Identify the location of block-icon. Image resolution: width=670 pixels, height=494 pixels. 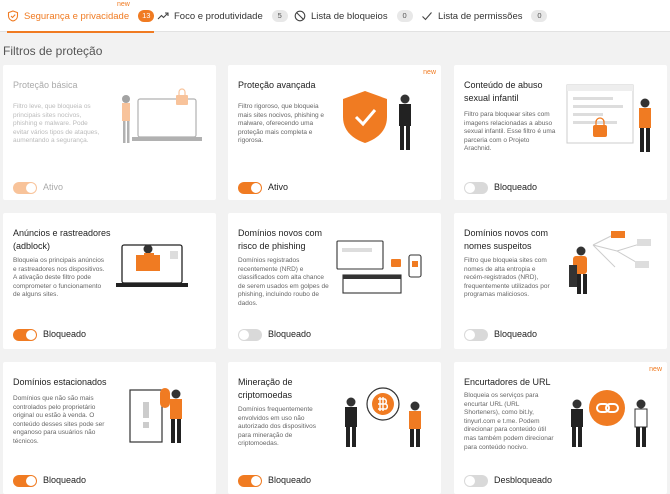
(300, 16).